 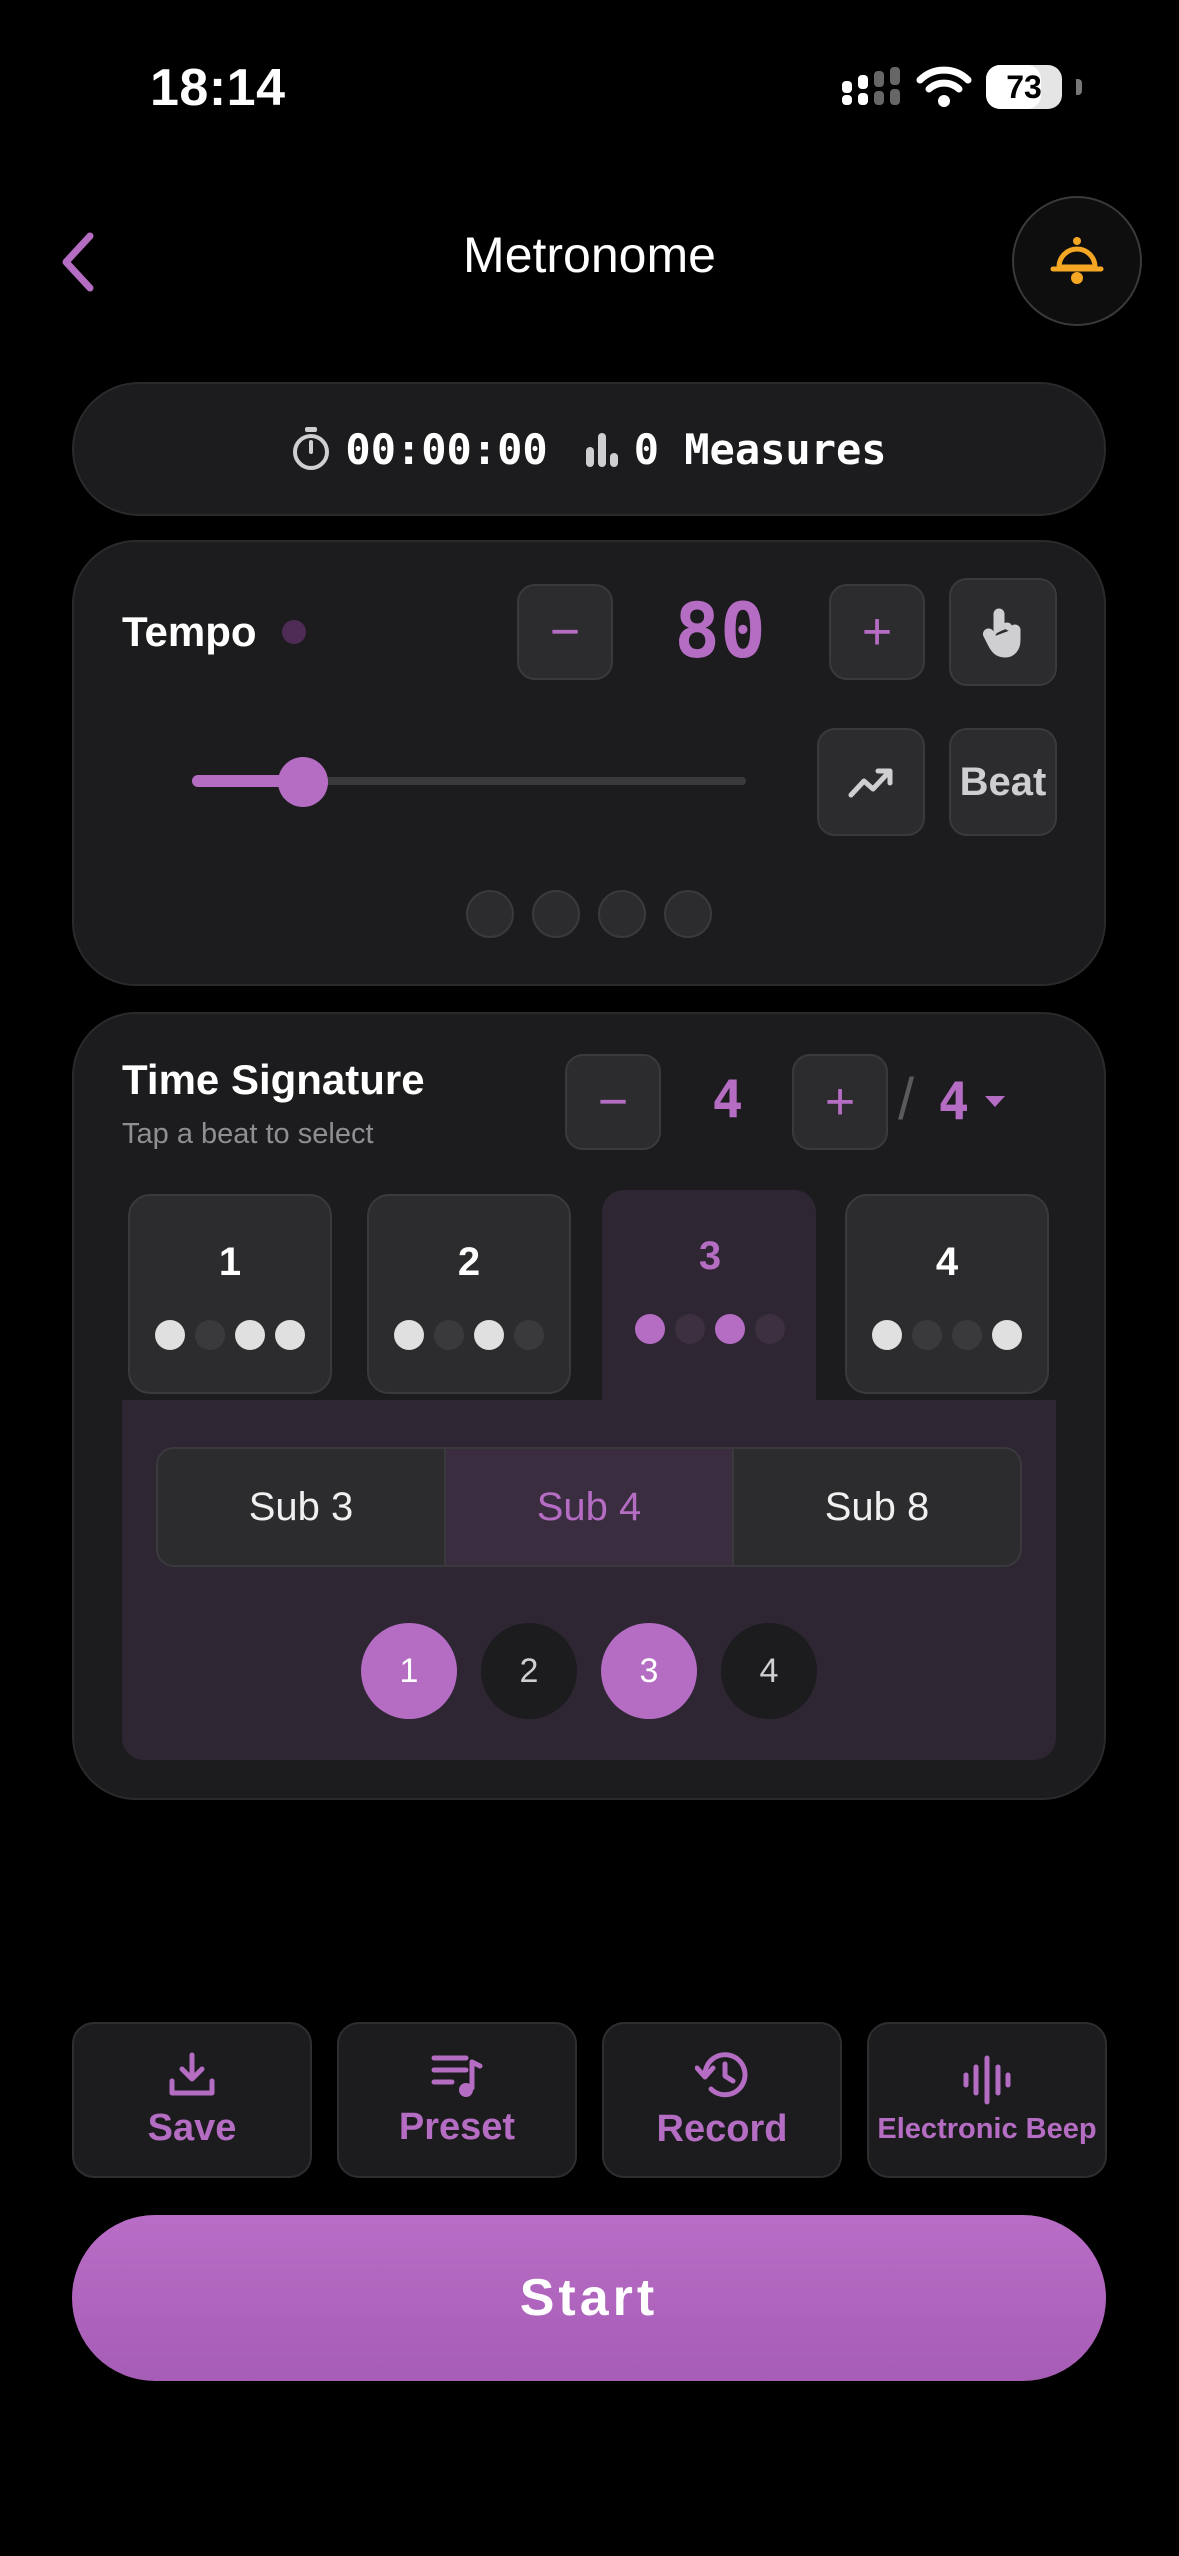 What do you see at coordinates (192, 2100) in the screenshot?
I see `save-button: Save` at bounding box center [192, 2100].